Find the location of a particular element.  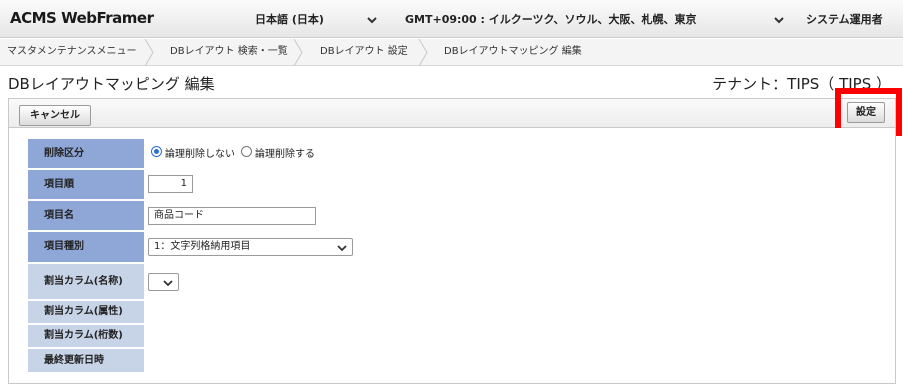

label-assign-column-name: 割当カラム(名称) is located at coordinates (86, 281).